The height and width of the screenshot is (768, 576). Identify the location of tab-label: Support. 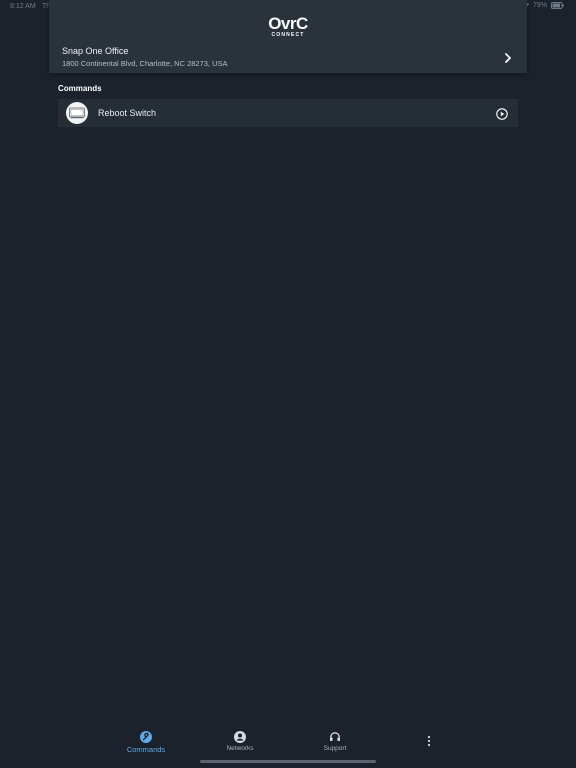
(335, 748).